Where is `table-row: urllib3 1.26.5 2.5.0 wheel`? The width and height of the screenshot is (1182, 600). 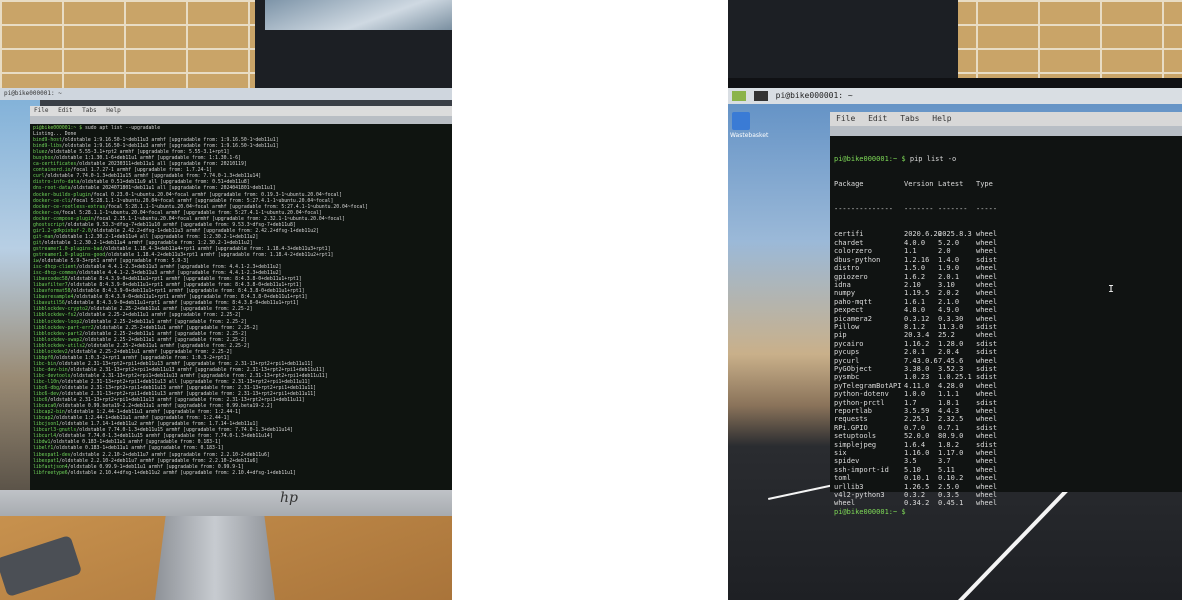
table-row: urllib3 1.26.5 2.5.0 wheel is located at coordinates (1006, 487).